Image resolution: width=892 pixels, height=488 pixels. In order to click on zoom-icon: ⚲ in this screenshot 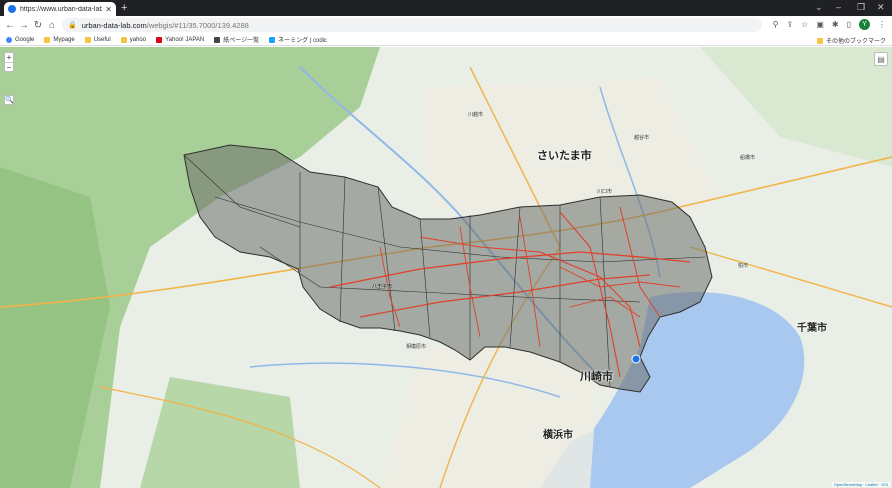, I will do `click(776, 24)`.